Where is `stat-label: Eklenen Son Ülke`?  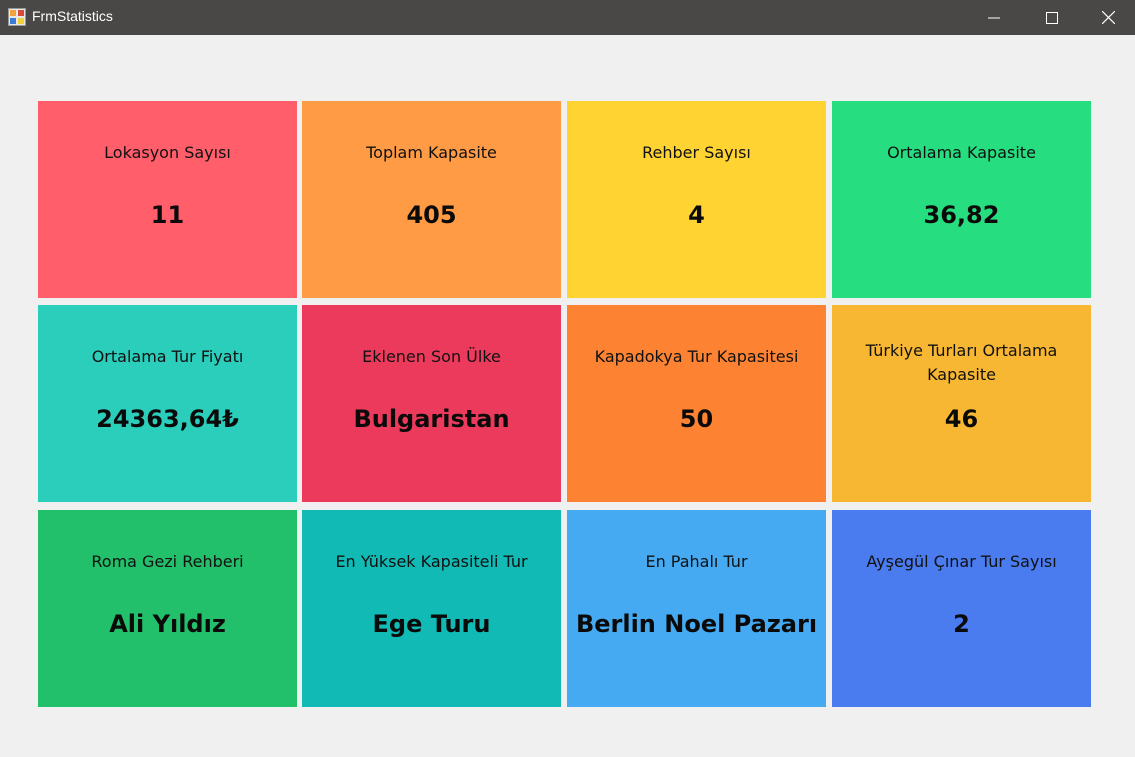 stat-label: Eklenen Son Ülke is located at coordinates (431, 356).